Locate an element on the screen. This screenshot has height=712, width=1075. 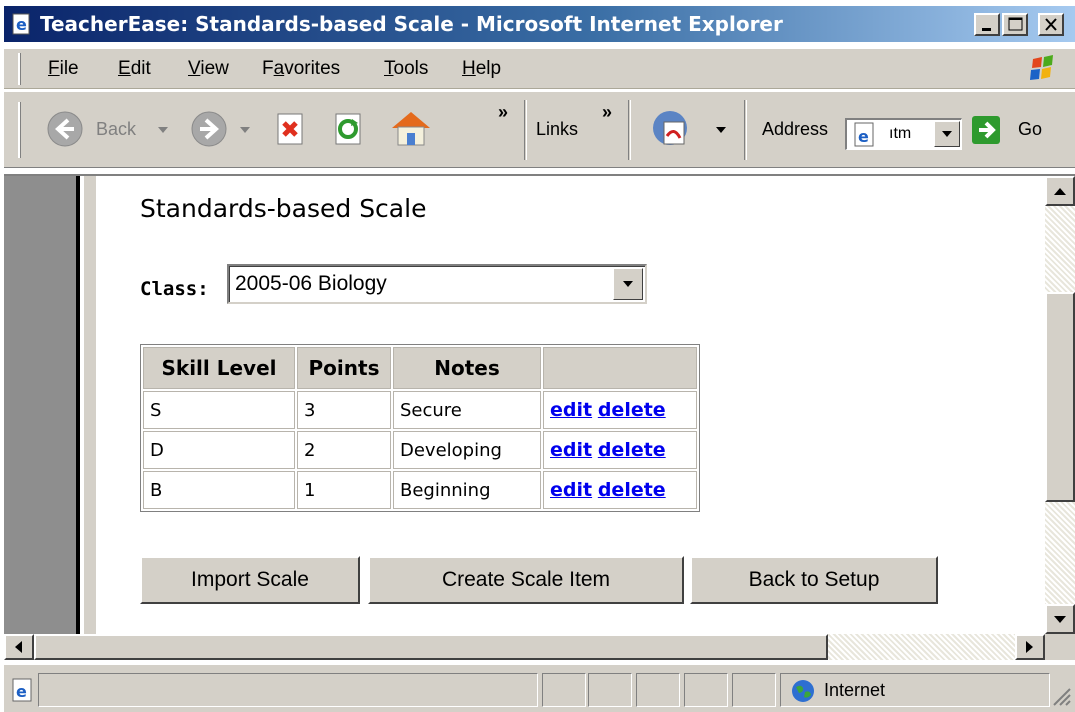
scroll-right-button is located at coordinates (1030, 647).